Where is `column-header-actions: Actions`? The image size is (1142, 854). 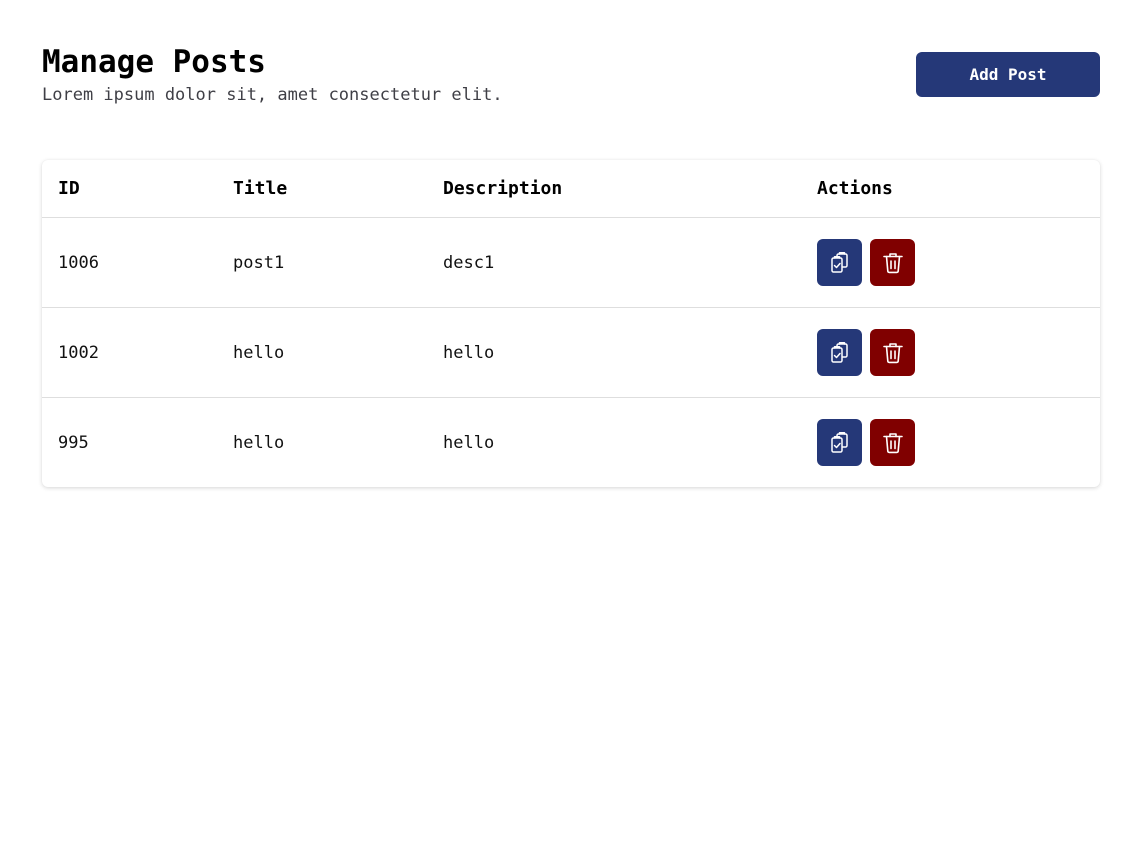 column-header-actions: Actions is located at coordinates (855, 188).